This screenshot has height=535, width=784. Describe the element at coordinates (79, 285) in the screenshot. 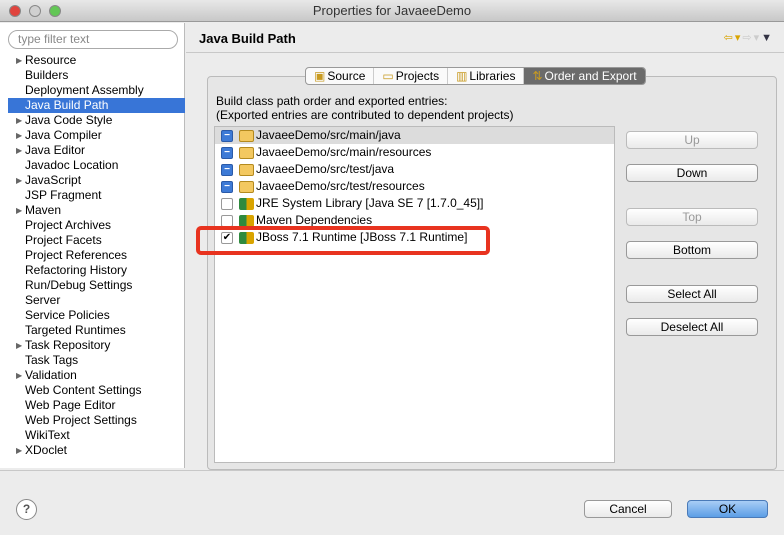

I see `sidebar-item-label: Run/Debug Settings` at that location.